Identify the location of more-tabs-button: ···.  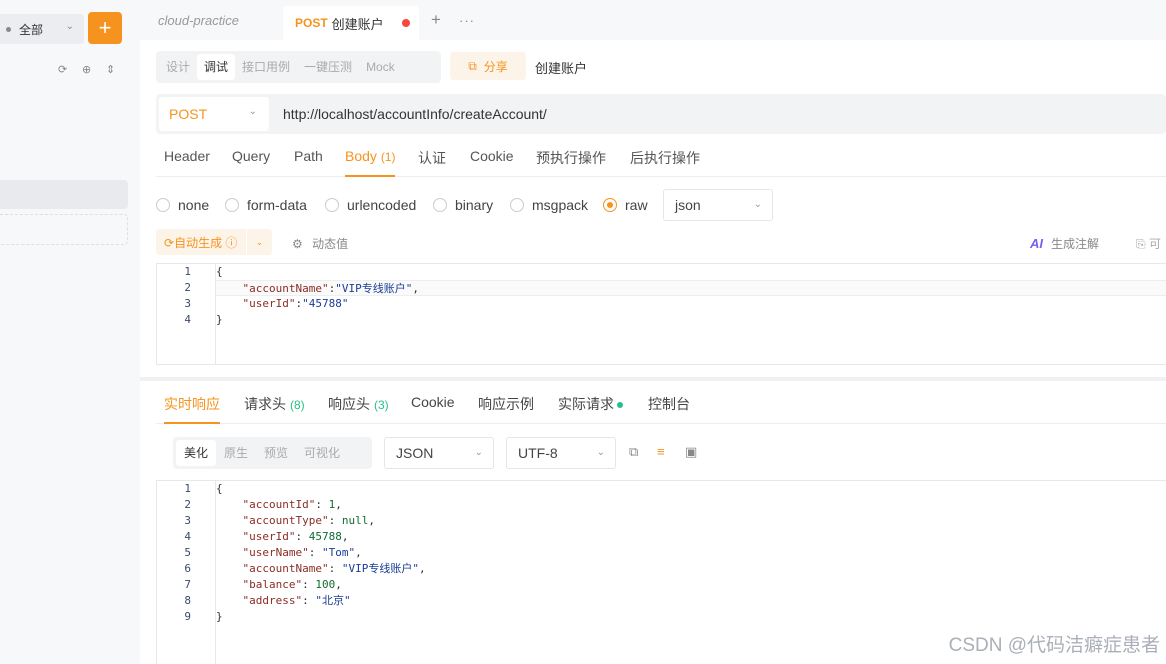
(467, 20).